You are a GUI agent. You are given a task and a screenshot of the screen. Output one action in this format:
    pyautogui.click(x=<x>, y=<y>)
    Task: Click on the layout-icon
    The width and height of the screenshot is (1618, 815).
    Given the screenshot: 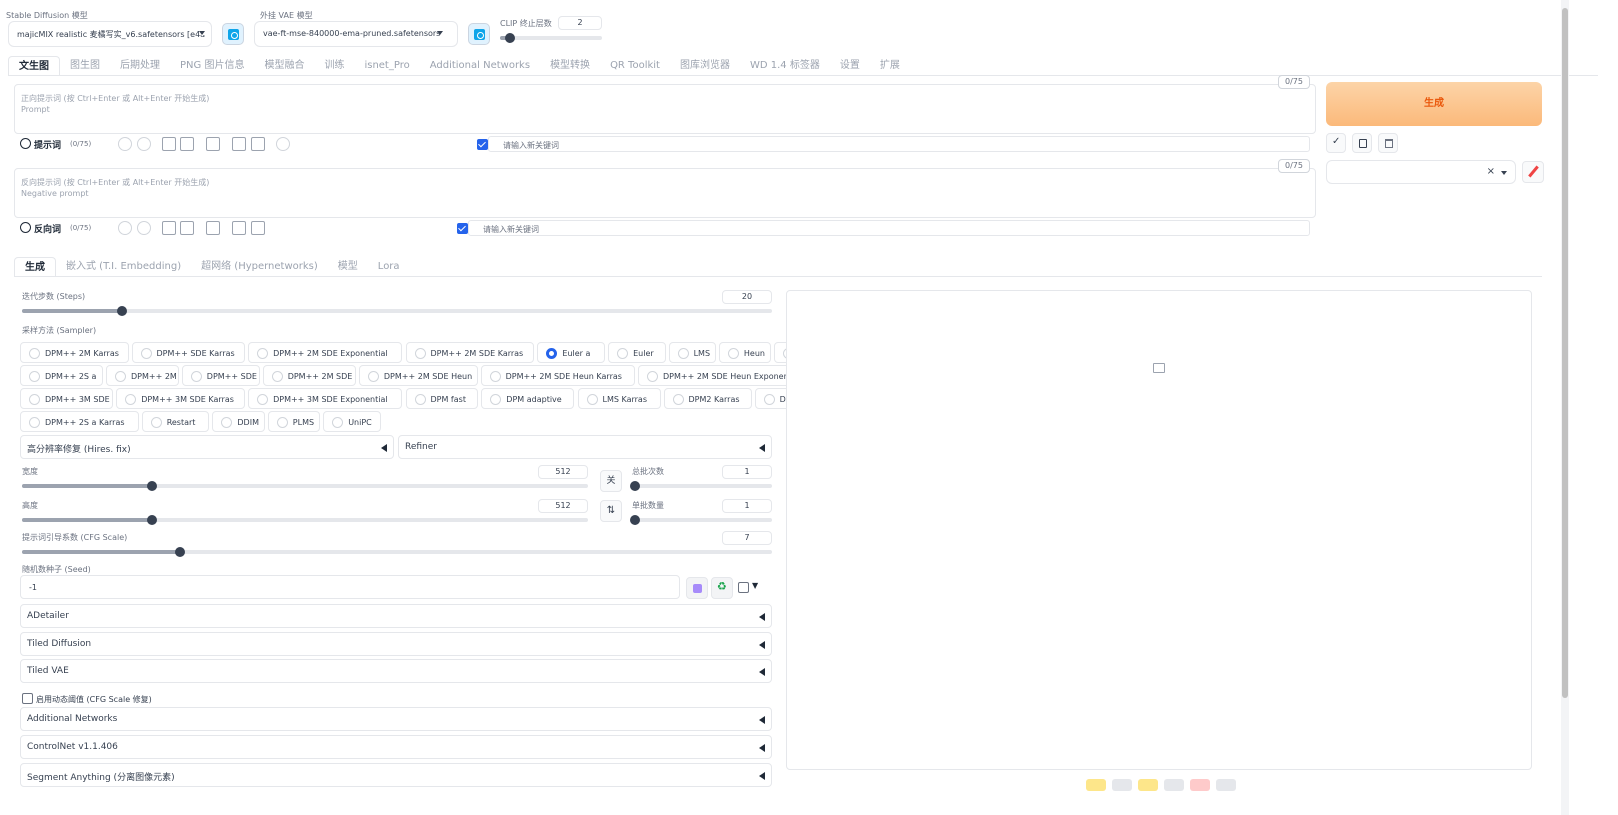 What is the action you would take?
    pyautogui.click(x=213, y=228)
    